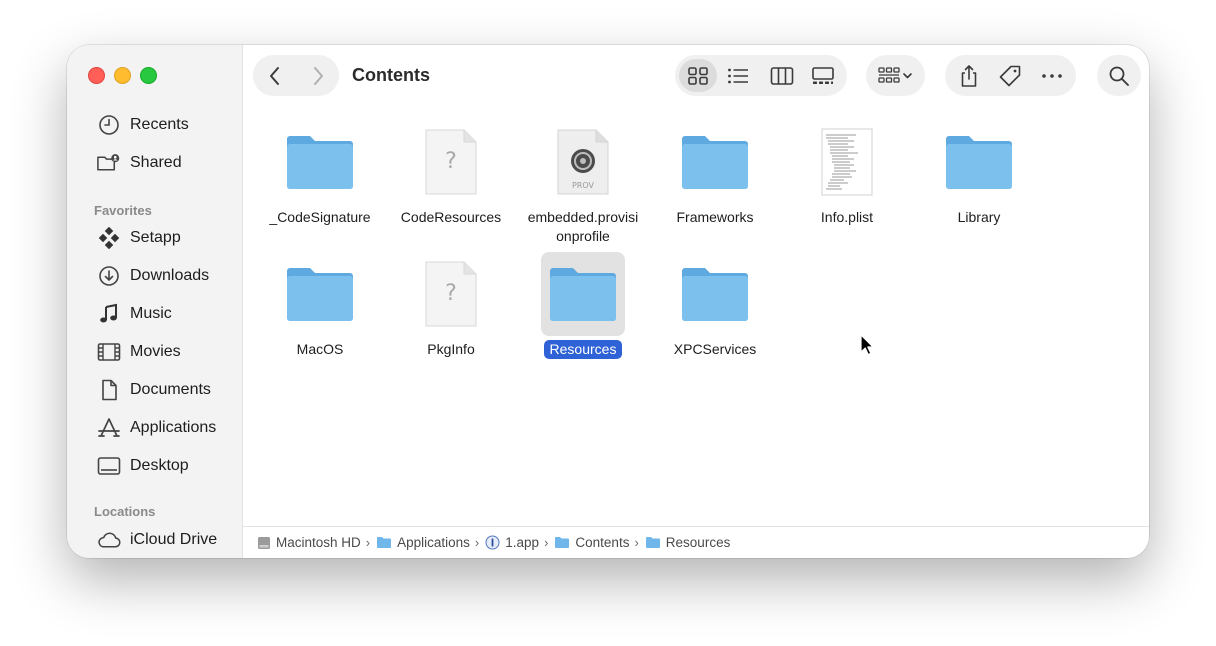 Image resolution: width=1216 pixels, height=646 pixels. What do you see at coordinates (159, 465) in the screenshot?
I see `sidebar-item-label: Desktop` at bounding box center [159, 465].